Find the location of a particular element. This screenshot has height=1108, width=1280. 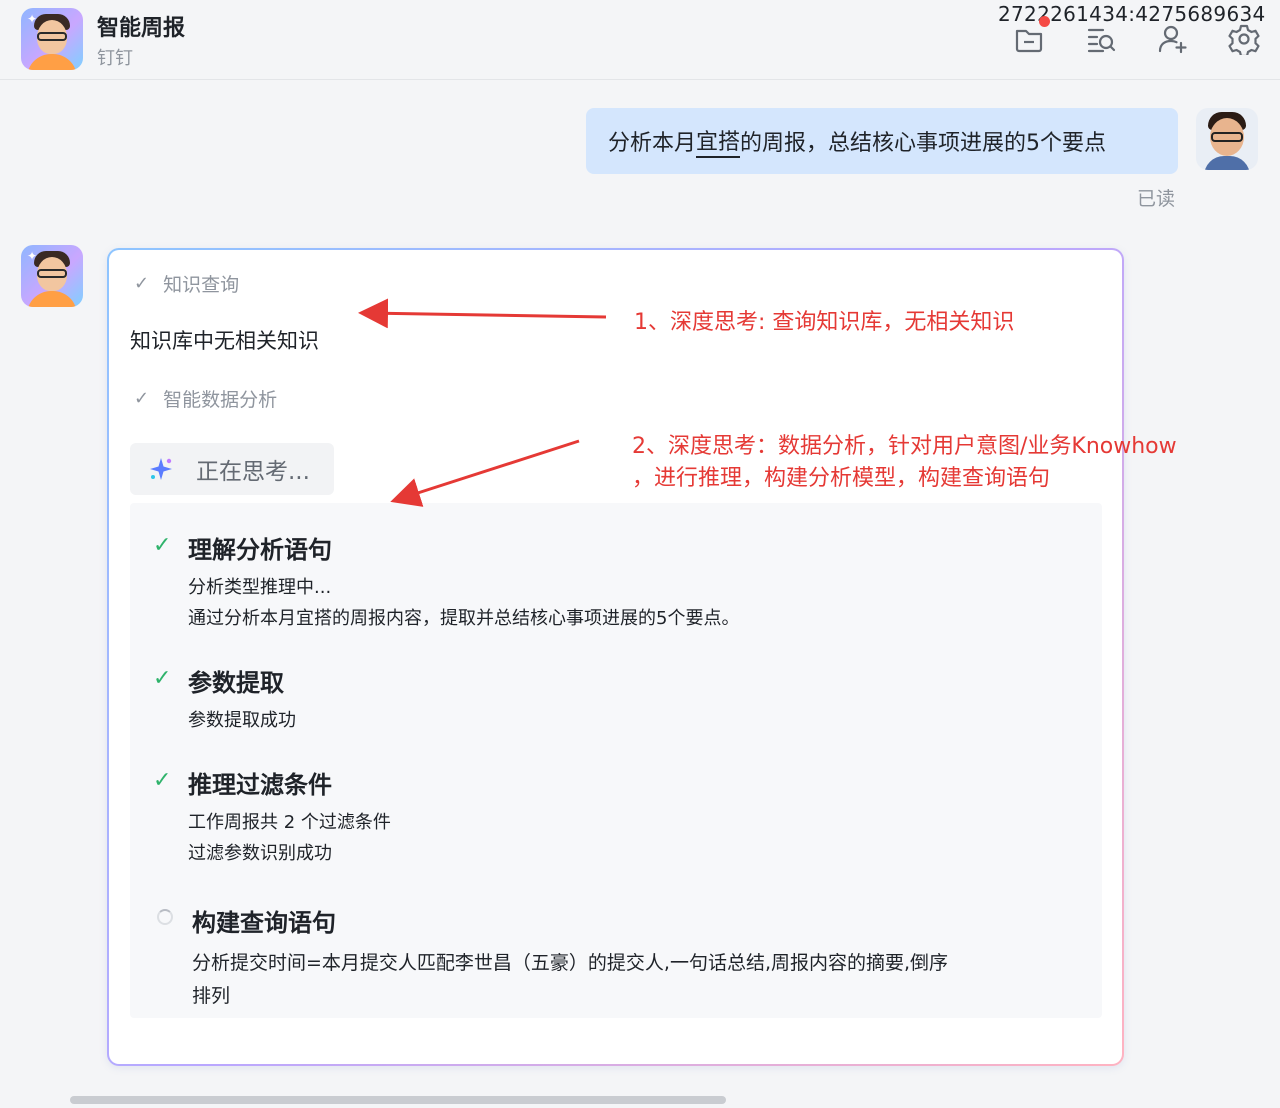

folder-icon is located at coordinates (1029, 39).